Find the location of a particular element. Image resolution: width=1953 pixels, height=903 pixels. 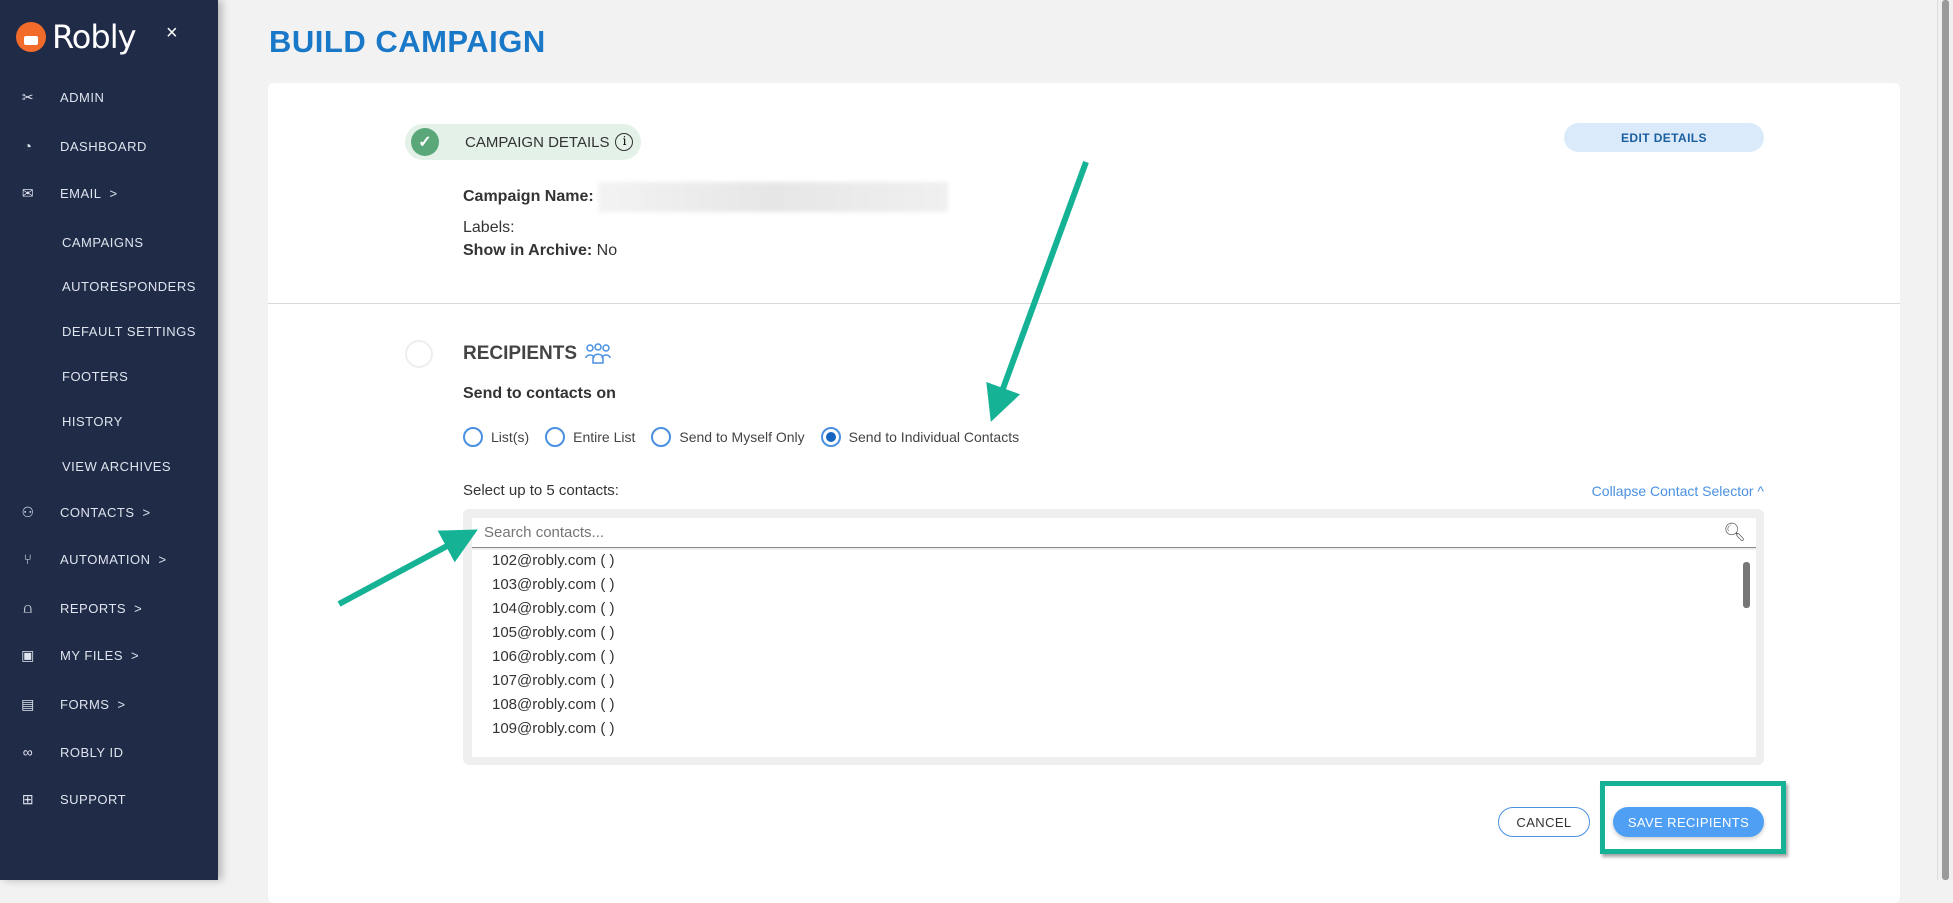

sidebar-item-support: ⊞ SUPPORT is located at coordinates (109, 799).